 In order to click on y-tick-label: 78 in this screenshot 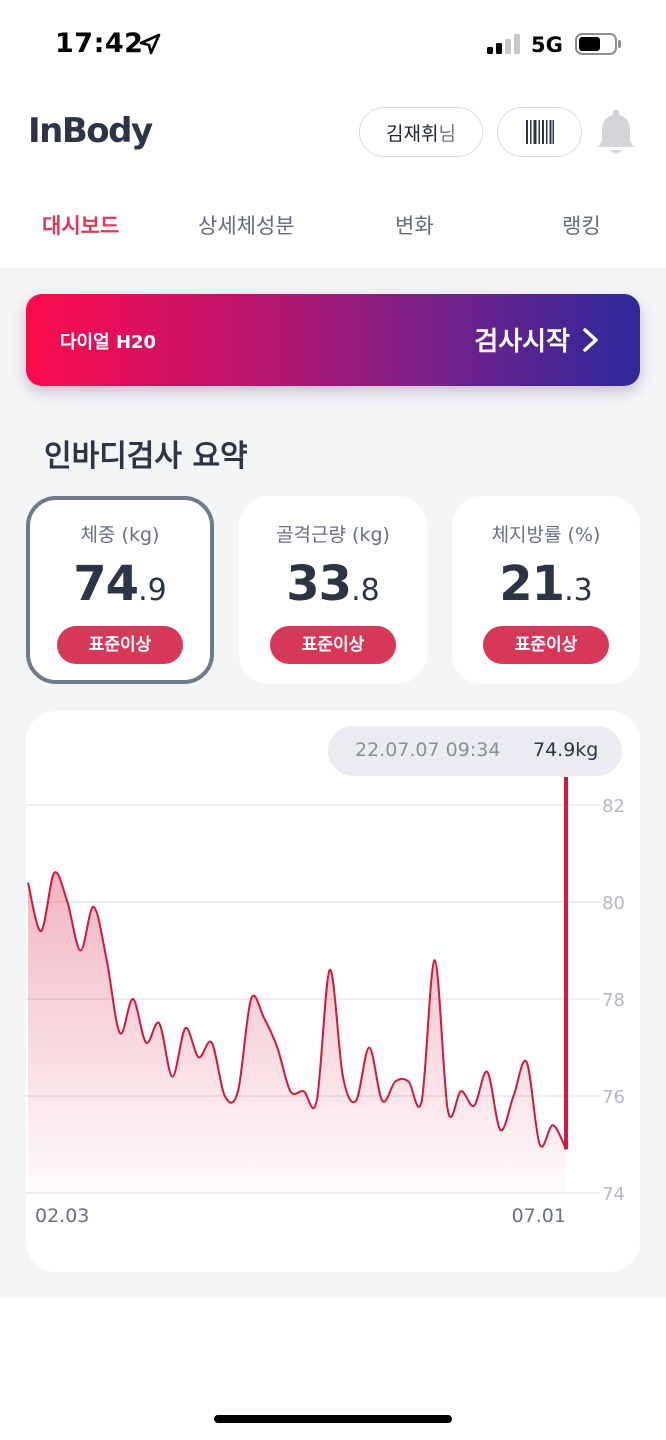, I will do `click(613, 1000)`.